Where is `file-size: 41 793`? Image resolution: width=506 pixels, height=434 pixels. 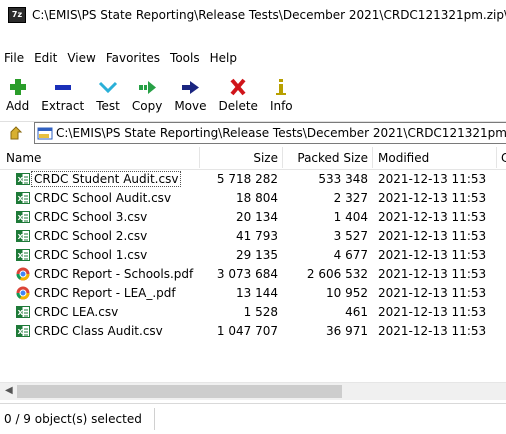
file-size: 41 793 is located at coordinates (257, 236).